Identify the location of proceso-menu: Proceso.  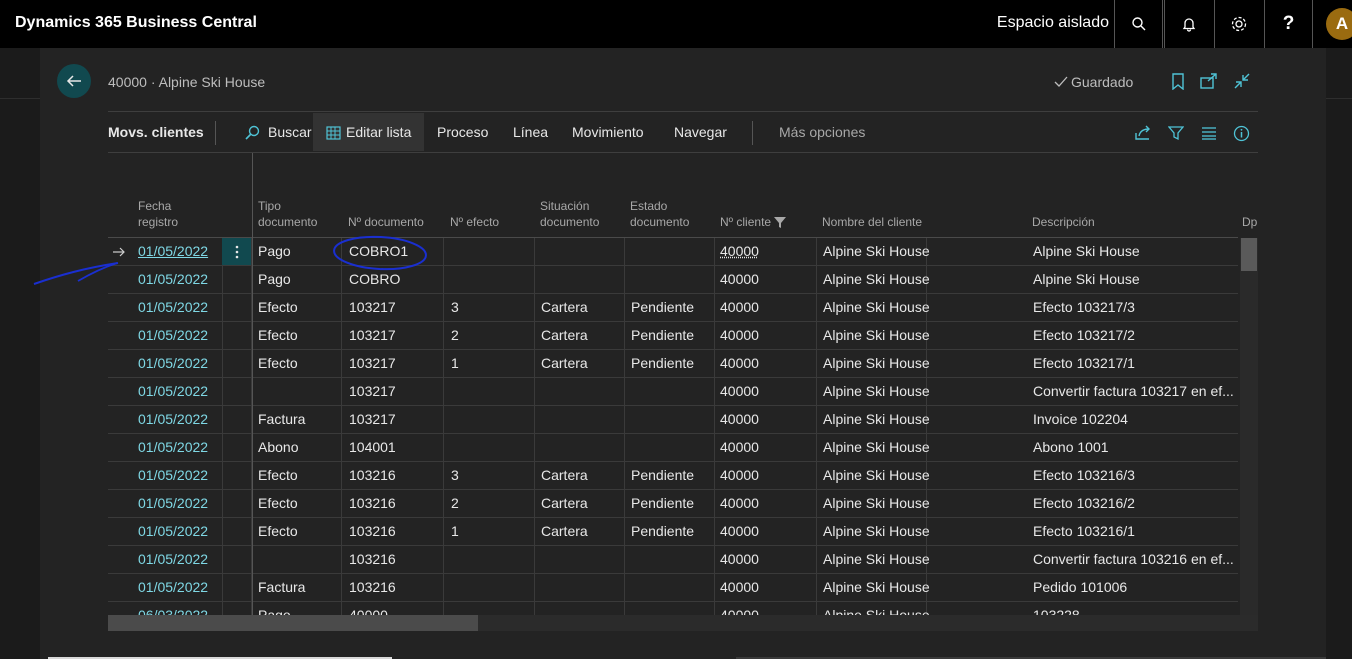
(462, 132).